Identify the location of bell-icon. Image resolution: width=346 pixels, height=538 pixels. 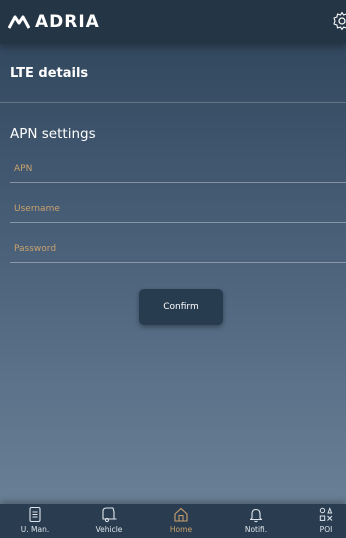
(256, 515).